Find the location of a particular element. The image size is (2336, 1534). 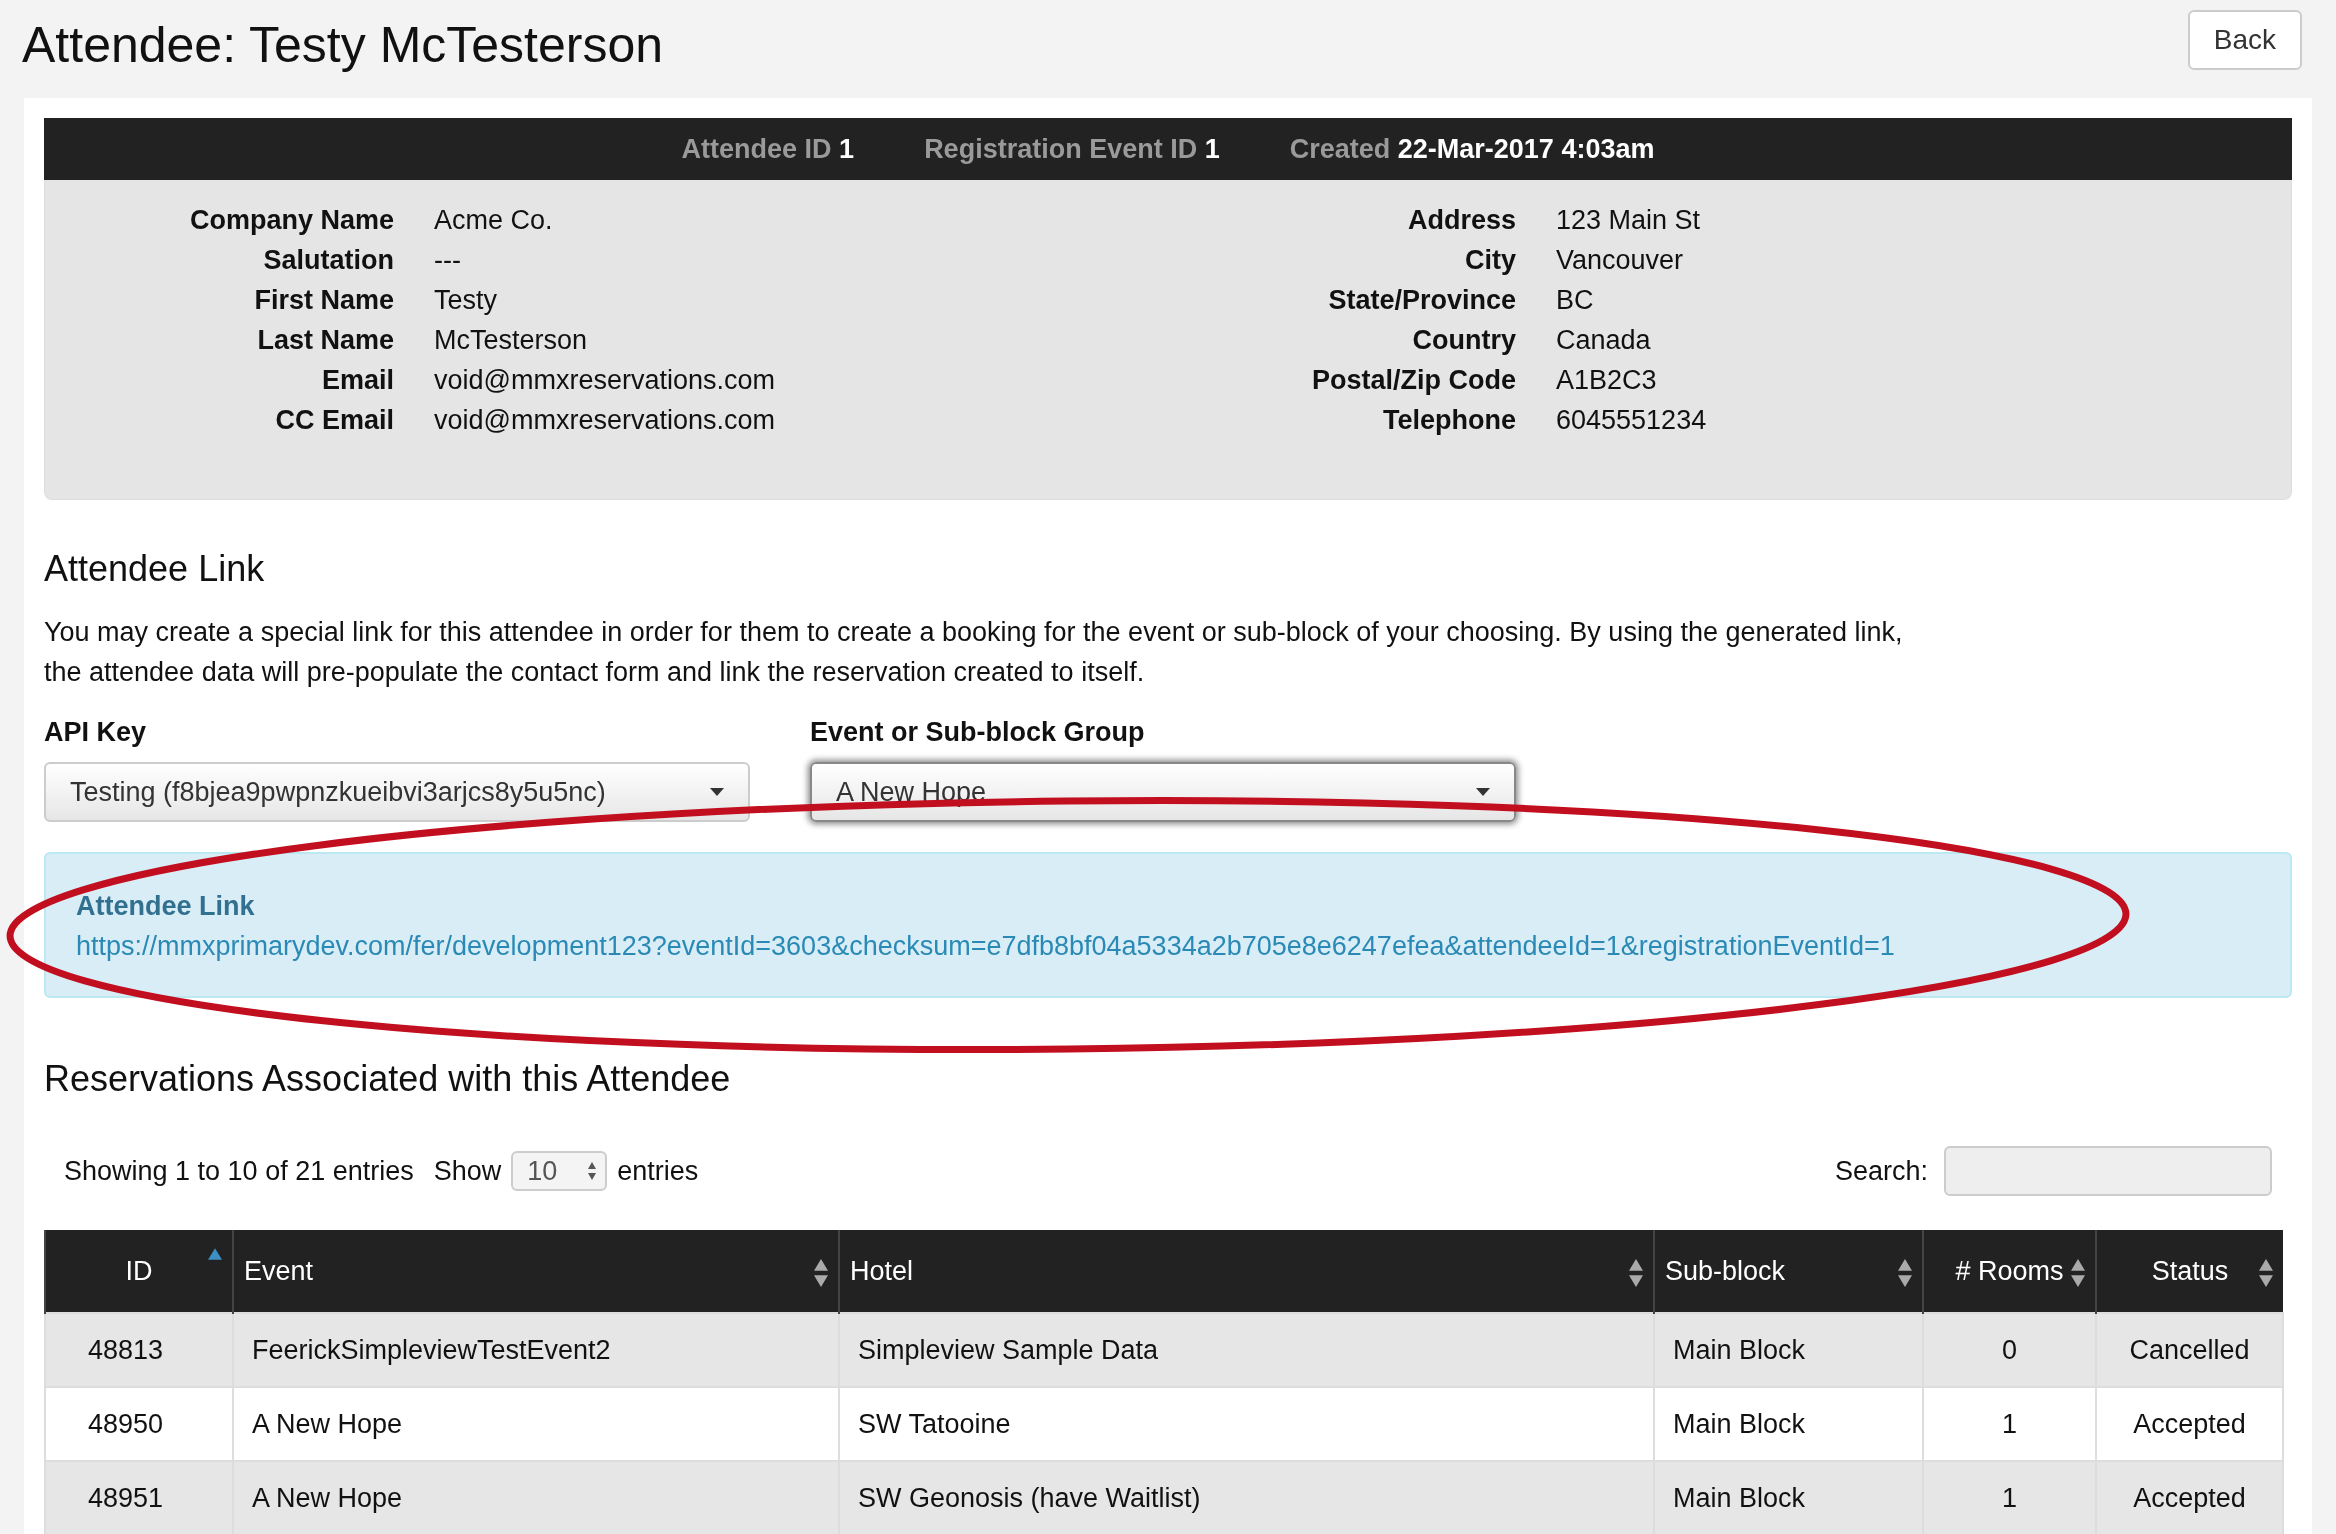

field-label: Last Name is located at coordinates (325, 340).